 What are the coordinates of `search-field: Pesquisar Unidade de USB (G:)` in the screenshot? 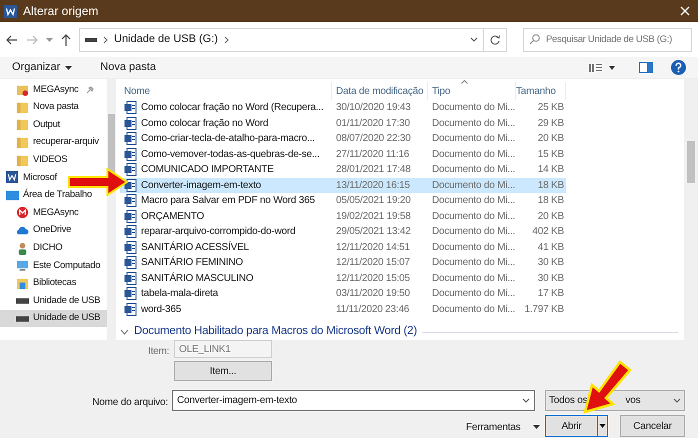 It's located at (607, 40).